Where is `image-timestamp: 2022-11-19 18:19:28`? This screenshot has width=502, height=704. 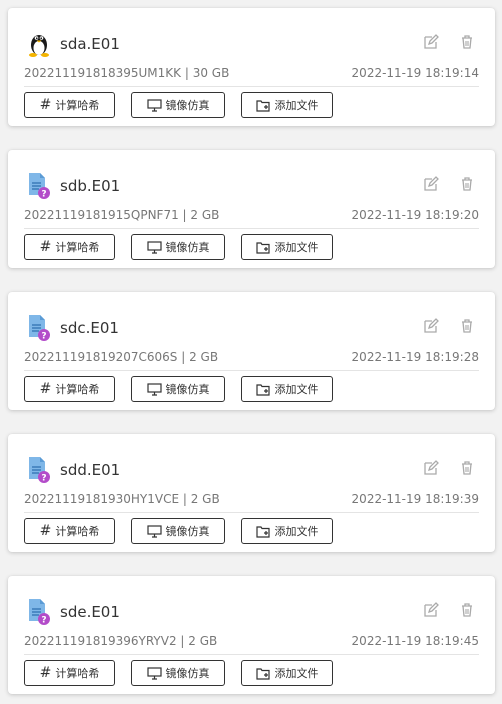
image-timestamp: 2022-11-19 18:19:28 is located at coordinates (415, 357).